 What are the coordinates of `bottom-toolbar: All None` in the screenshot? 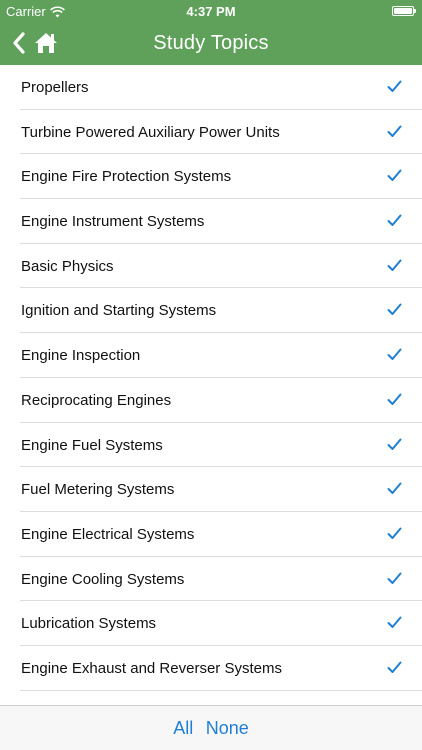 It's located at (211, 727).